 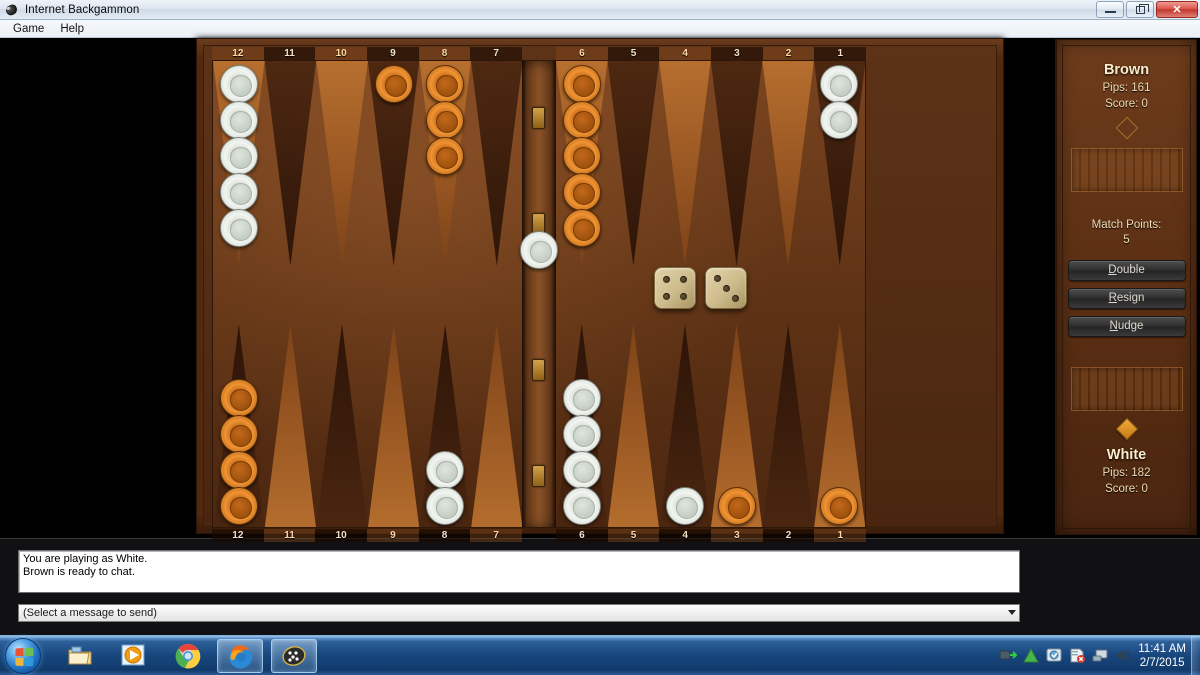 I want to click on board-bar, so click(x=539, y=294).